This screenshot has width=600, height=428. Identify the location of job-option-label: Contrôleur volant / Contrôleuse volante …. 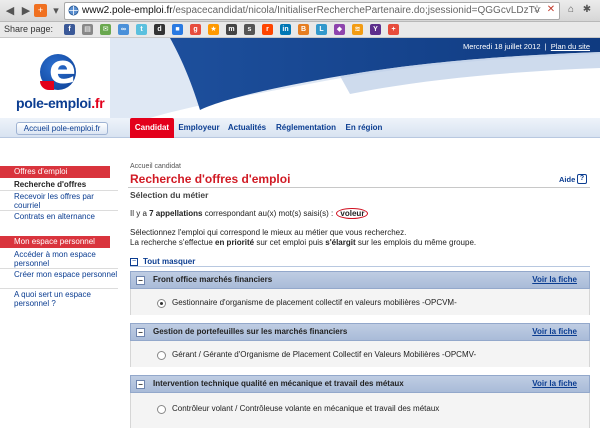
(305, 408).